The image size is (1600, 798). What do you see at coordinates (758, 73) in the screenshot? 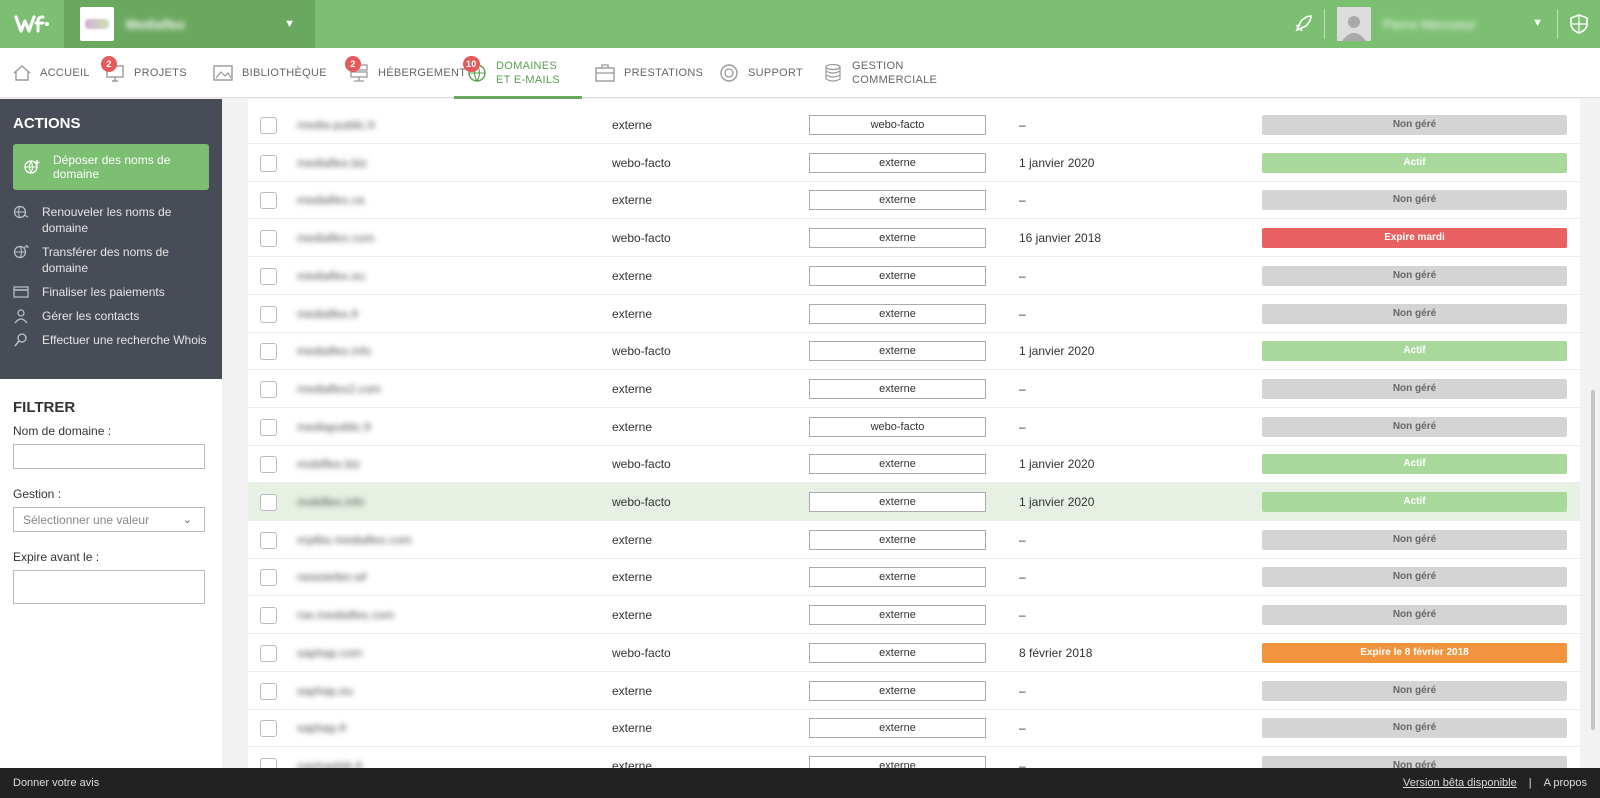
I see `nav-item-6: Support` at bounding box center [758, 73].